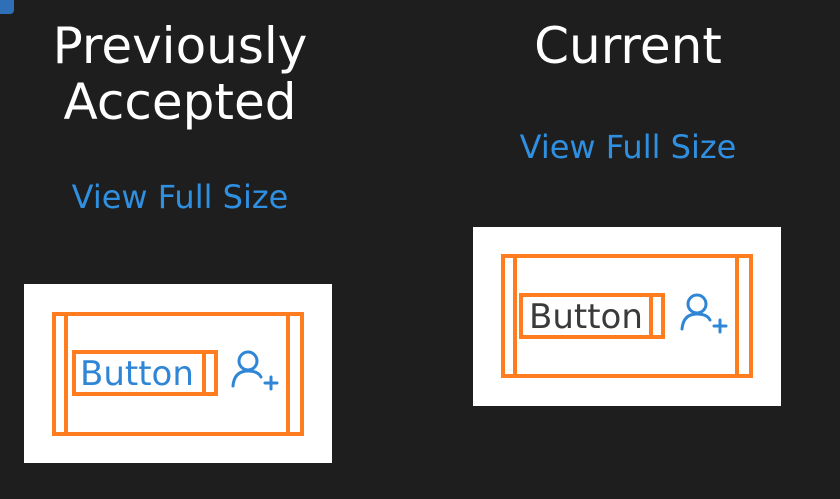 This screenshot has width=840, height=499. I want to click on current-inner-left-line, so click(515, 316).